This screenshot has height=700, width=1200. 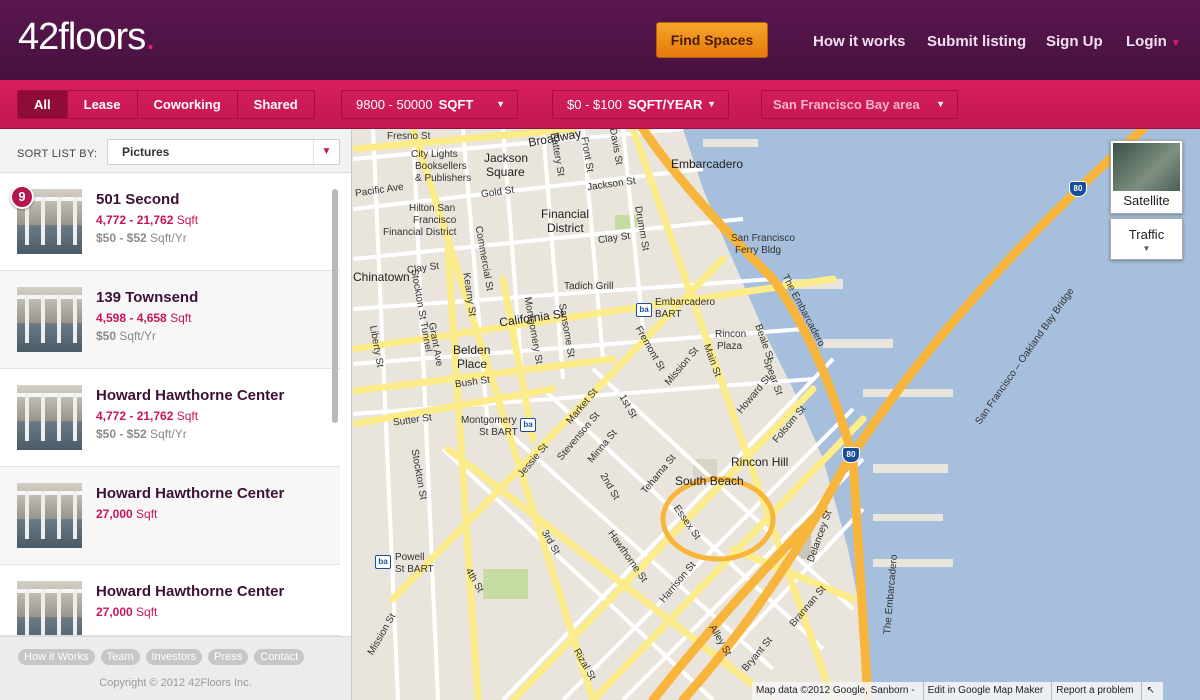 I want to click on footer-link-contact: Contact, so click(x=279, y=657).